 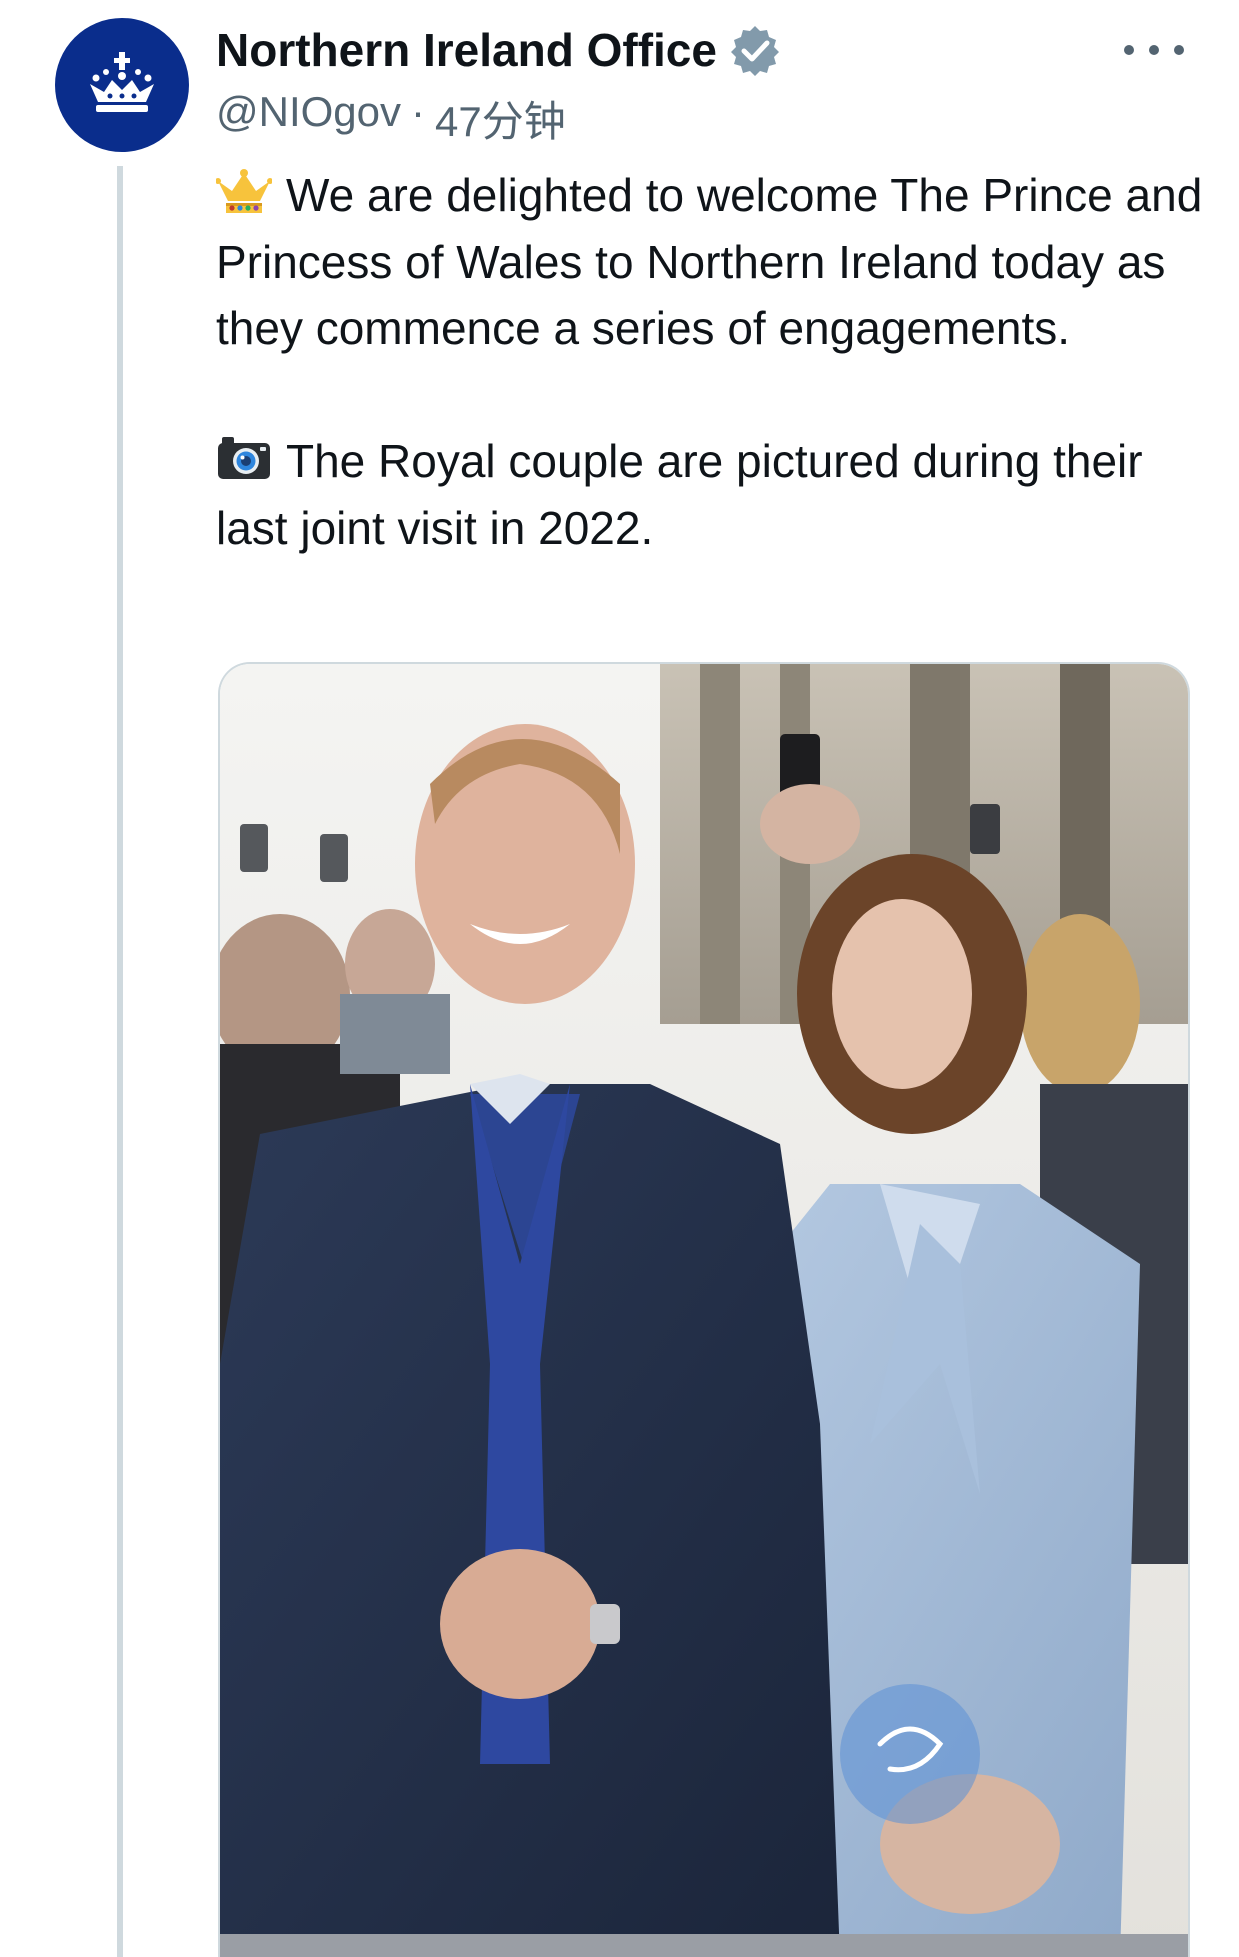 I want to click on avatar, so click(x=122, y=85).